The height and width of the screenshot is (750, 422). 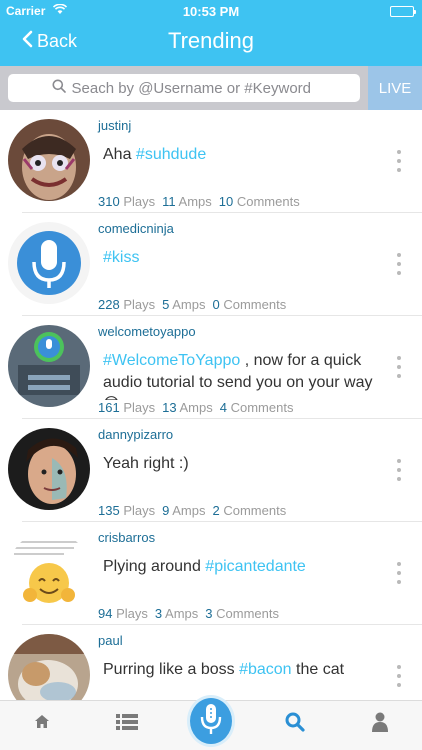 I want to click on nav-header: Carrier 10:53 PM Back Trending, so click(x=211, y=33).